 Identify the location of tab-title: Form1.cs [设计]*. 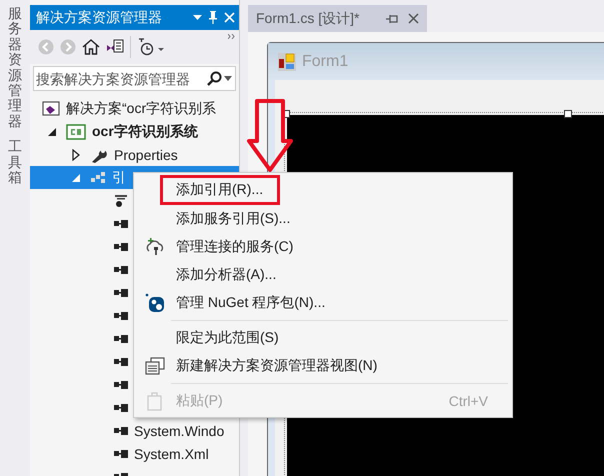
(308, 19).